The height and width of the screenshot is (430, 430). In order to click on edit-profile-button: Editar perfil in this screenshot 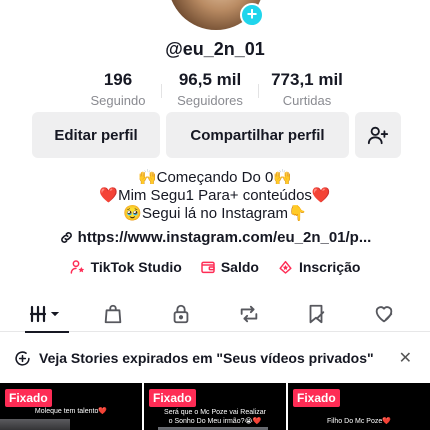, I will do `click(96, 135)`.